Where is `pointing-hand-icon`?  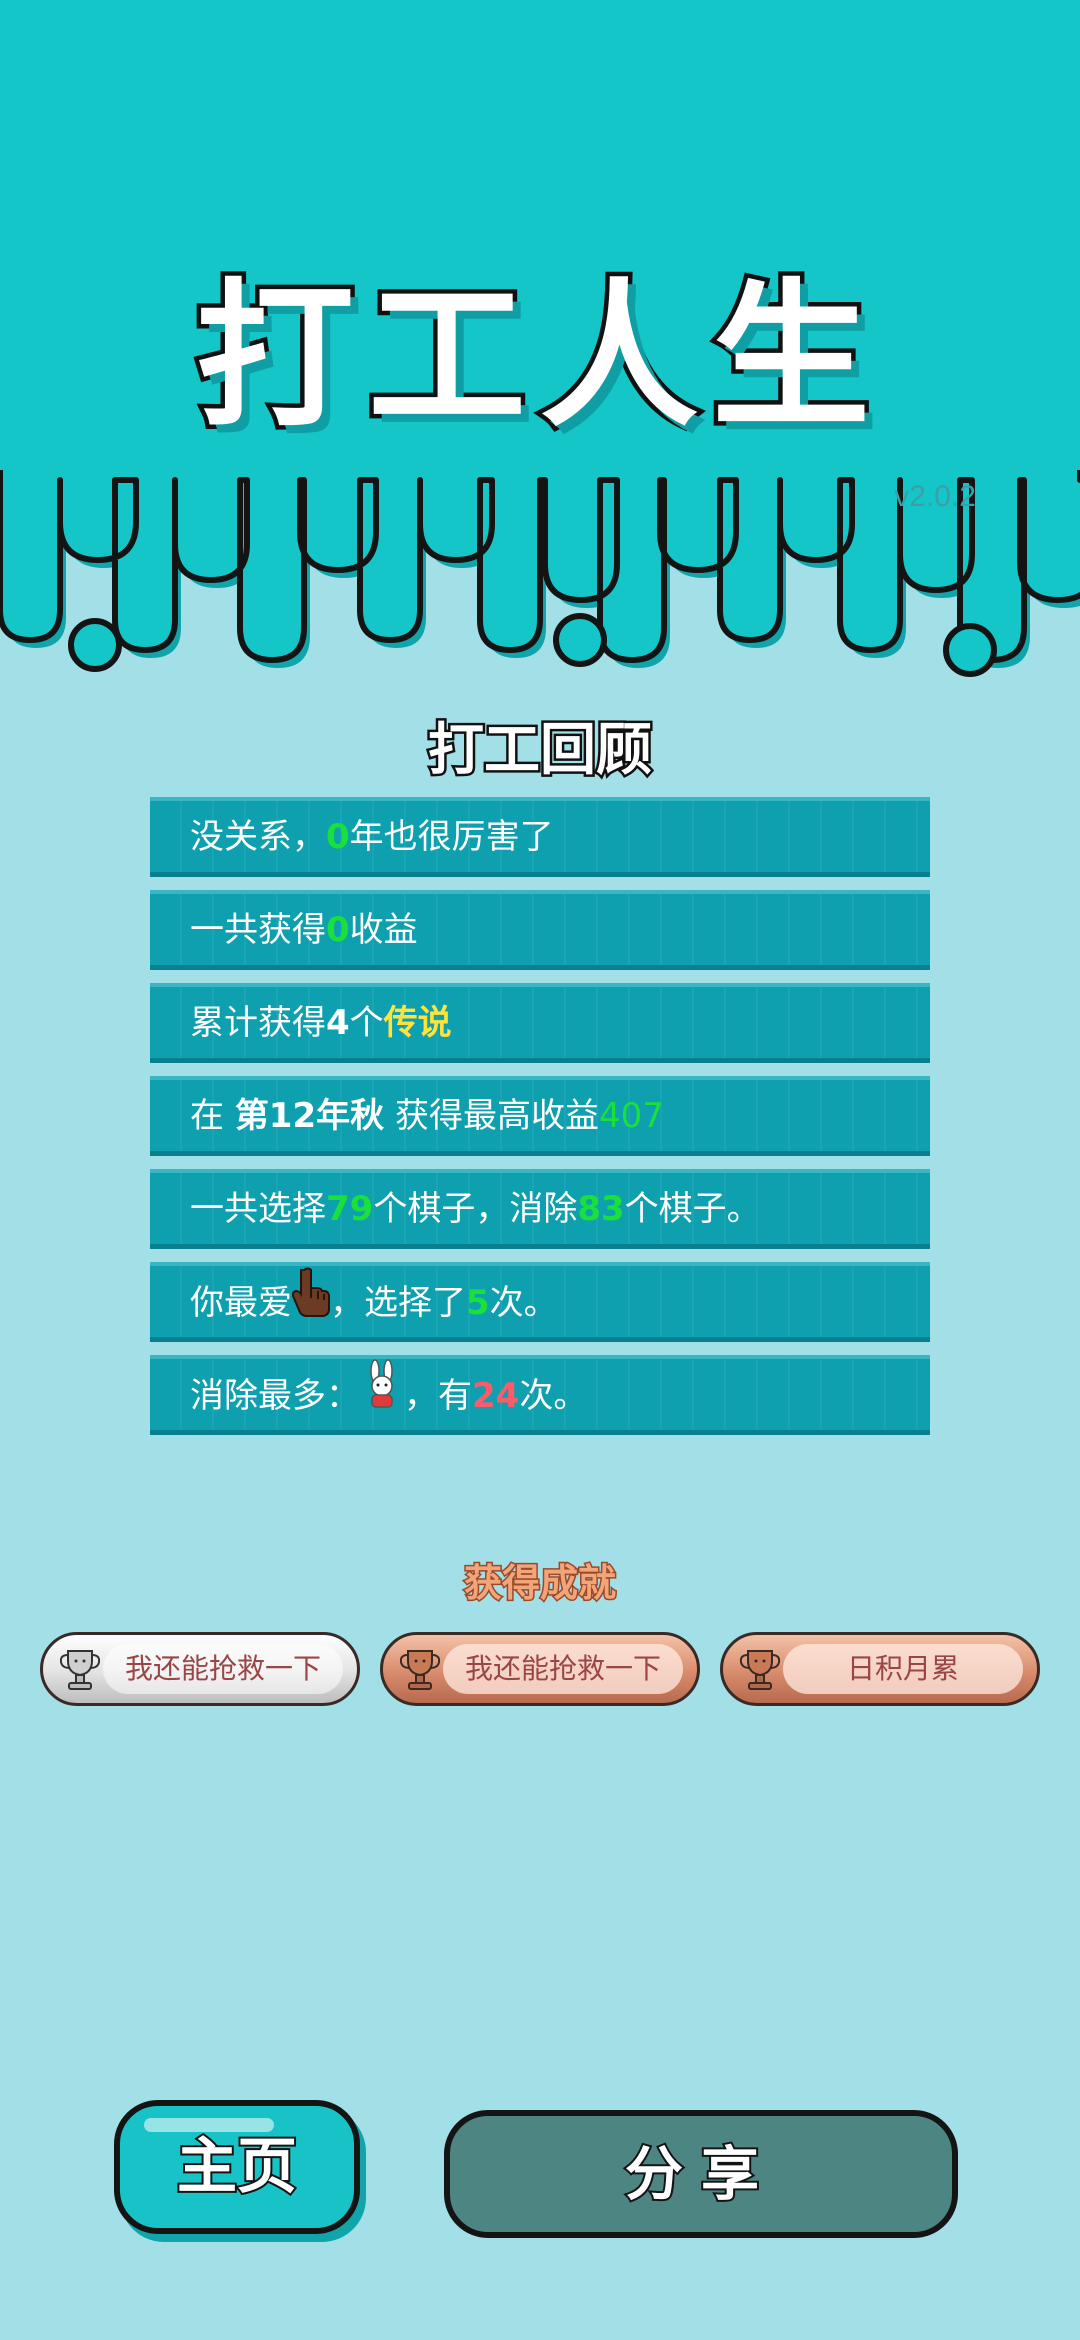
pointing-hand-icon is located at coordinates (310, 1301).